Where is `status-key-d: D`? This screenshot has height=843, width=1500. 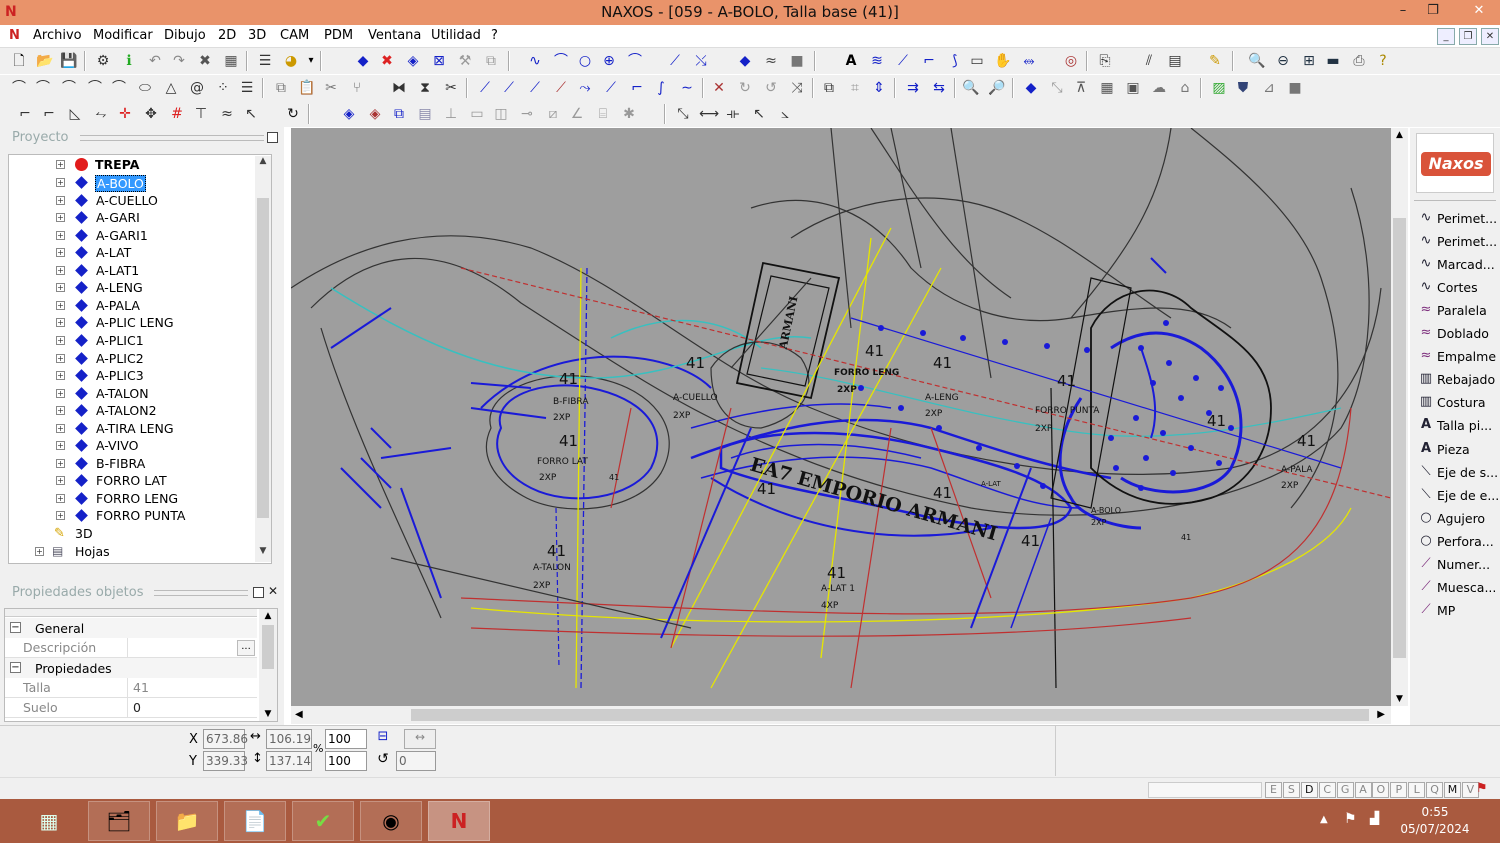 status-key-d: D is located at coordinates (1309, 790).